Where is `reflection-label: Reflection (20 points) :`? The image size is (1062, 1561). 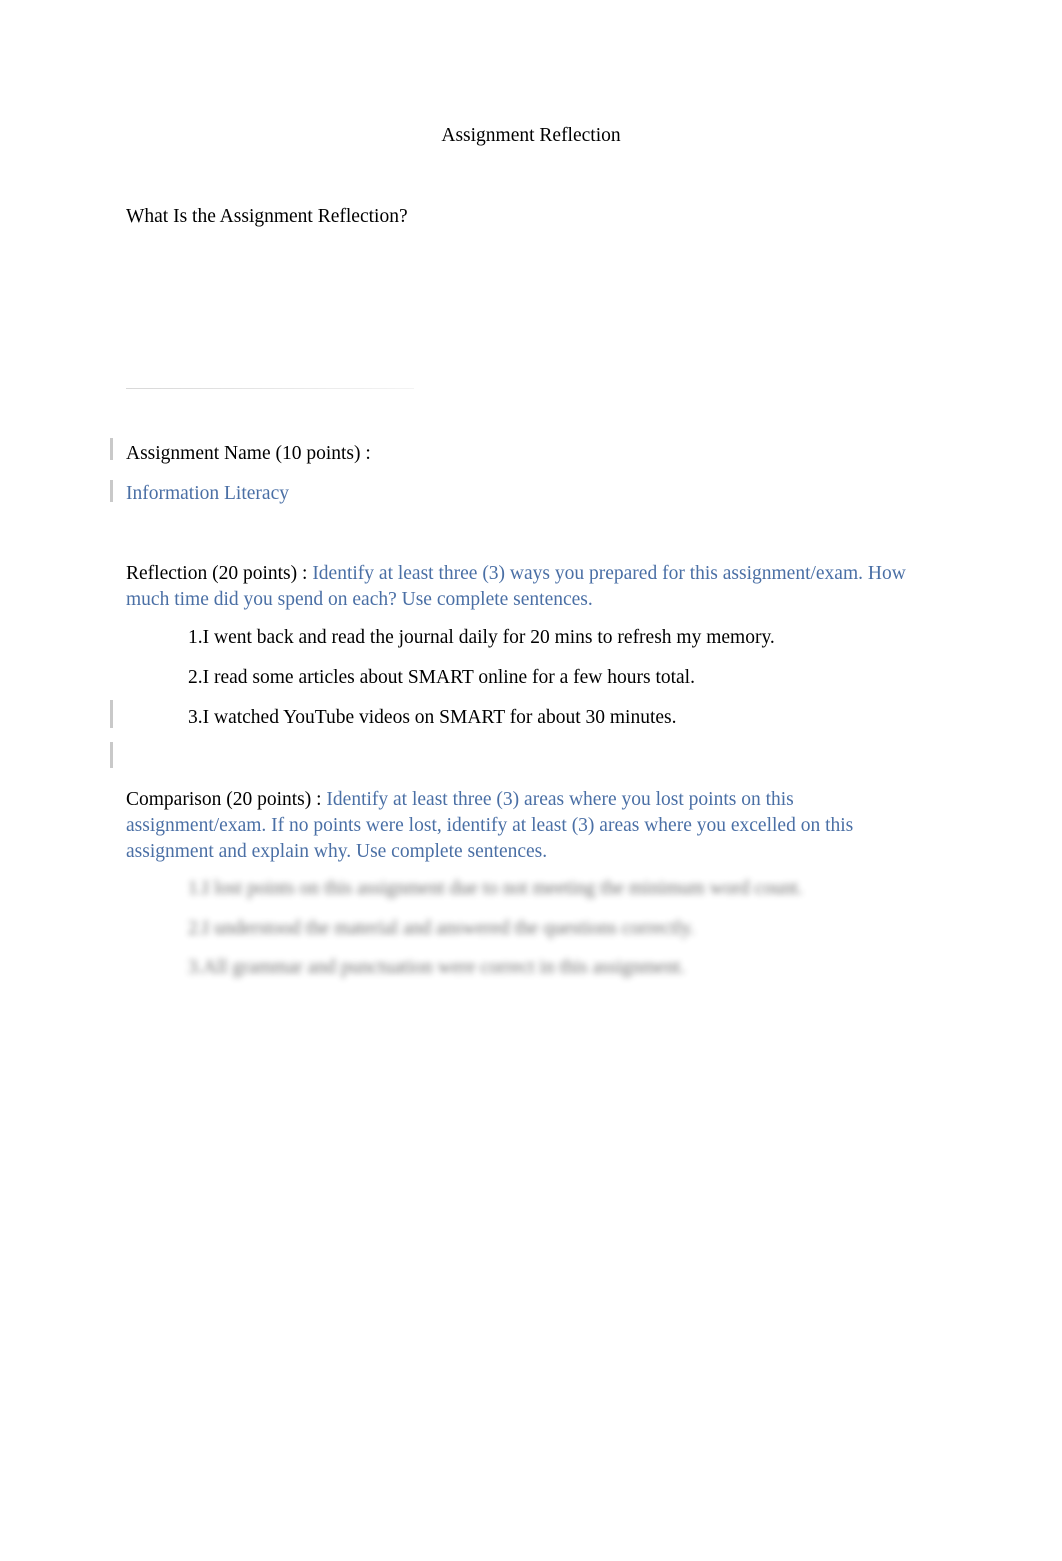
reflection-label: Reflection (20 points) : is located at coordinates (219, 573).